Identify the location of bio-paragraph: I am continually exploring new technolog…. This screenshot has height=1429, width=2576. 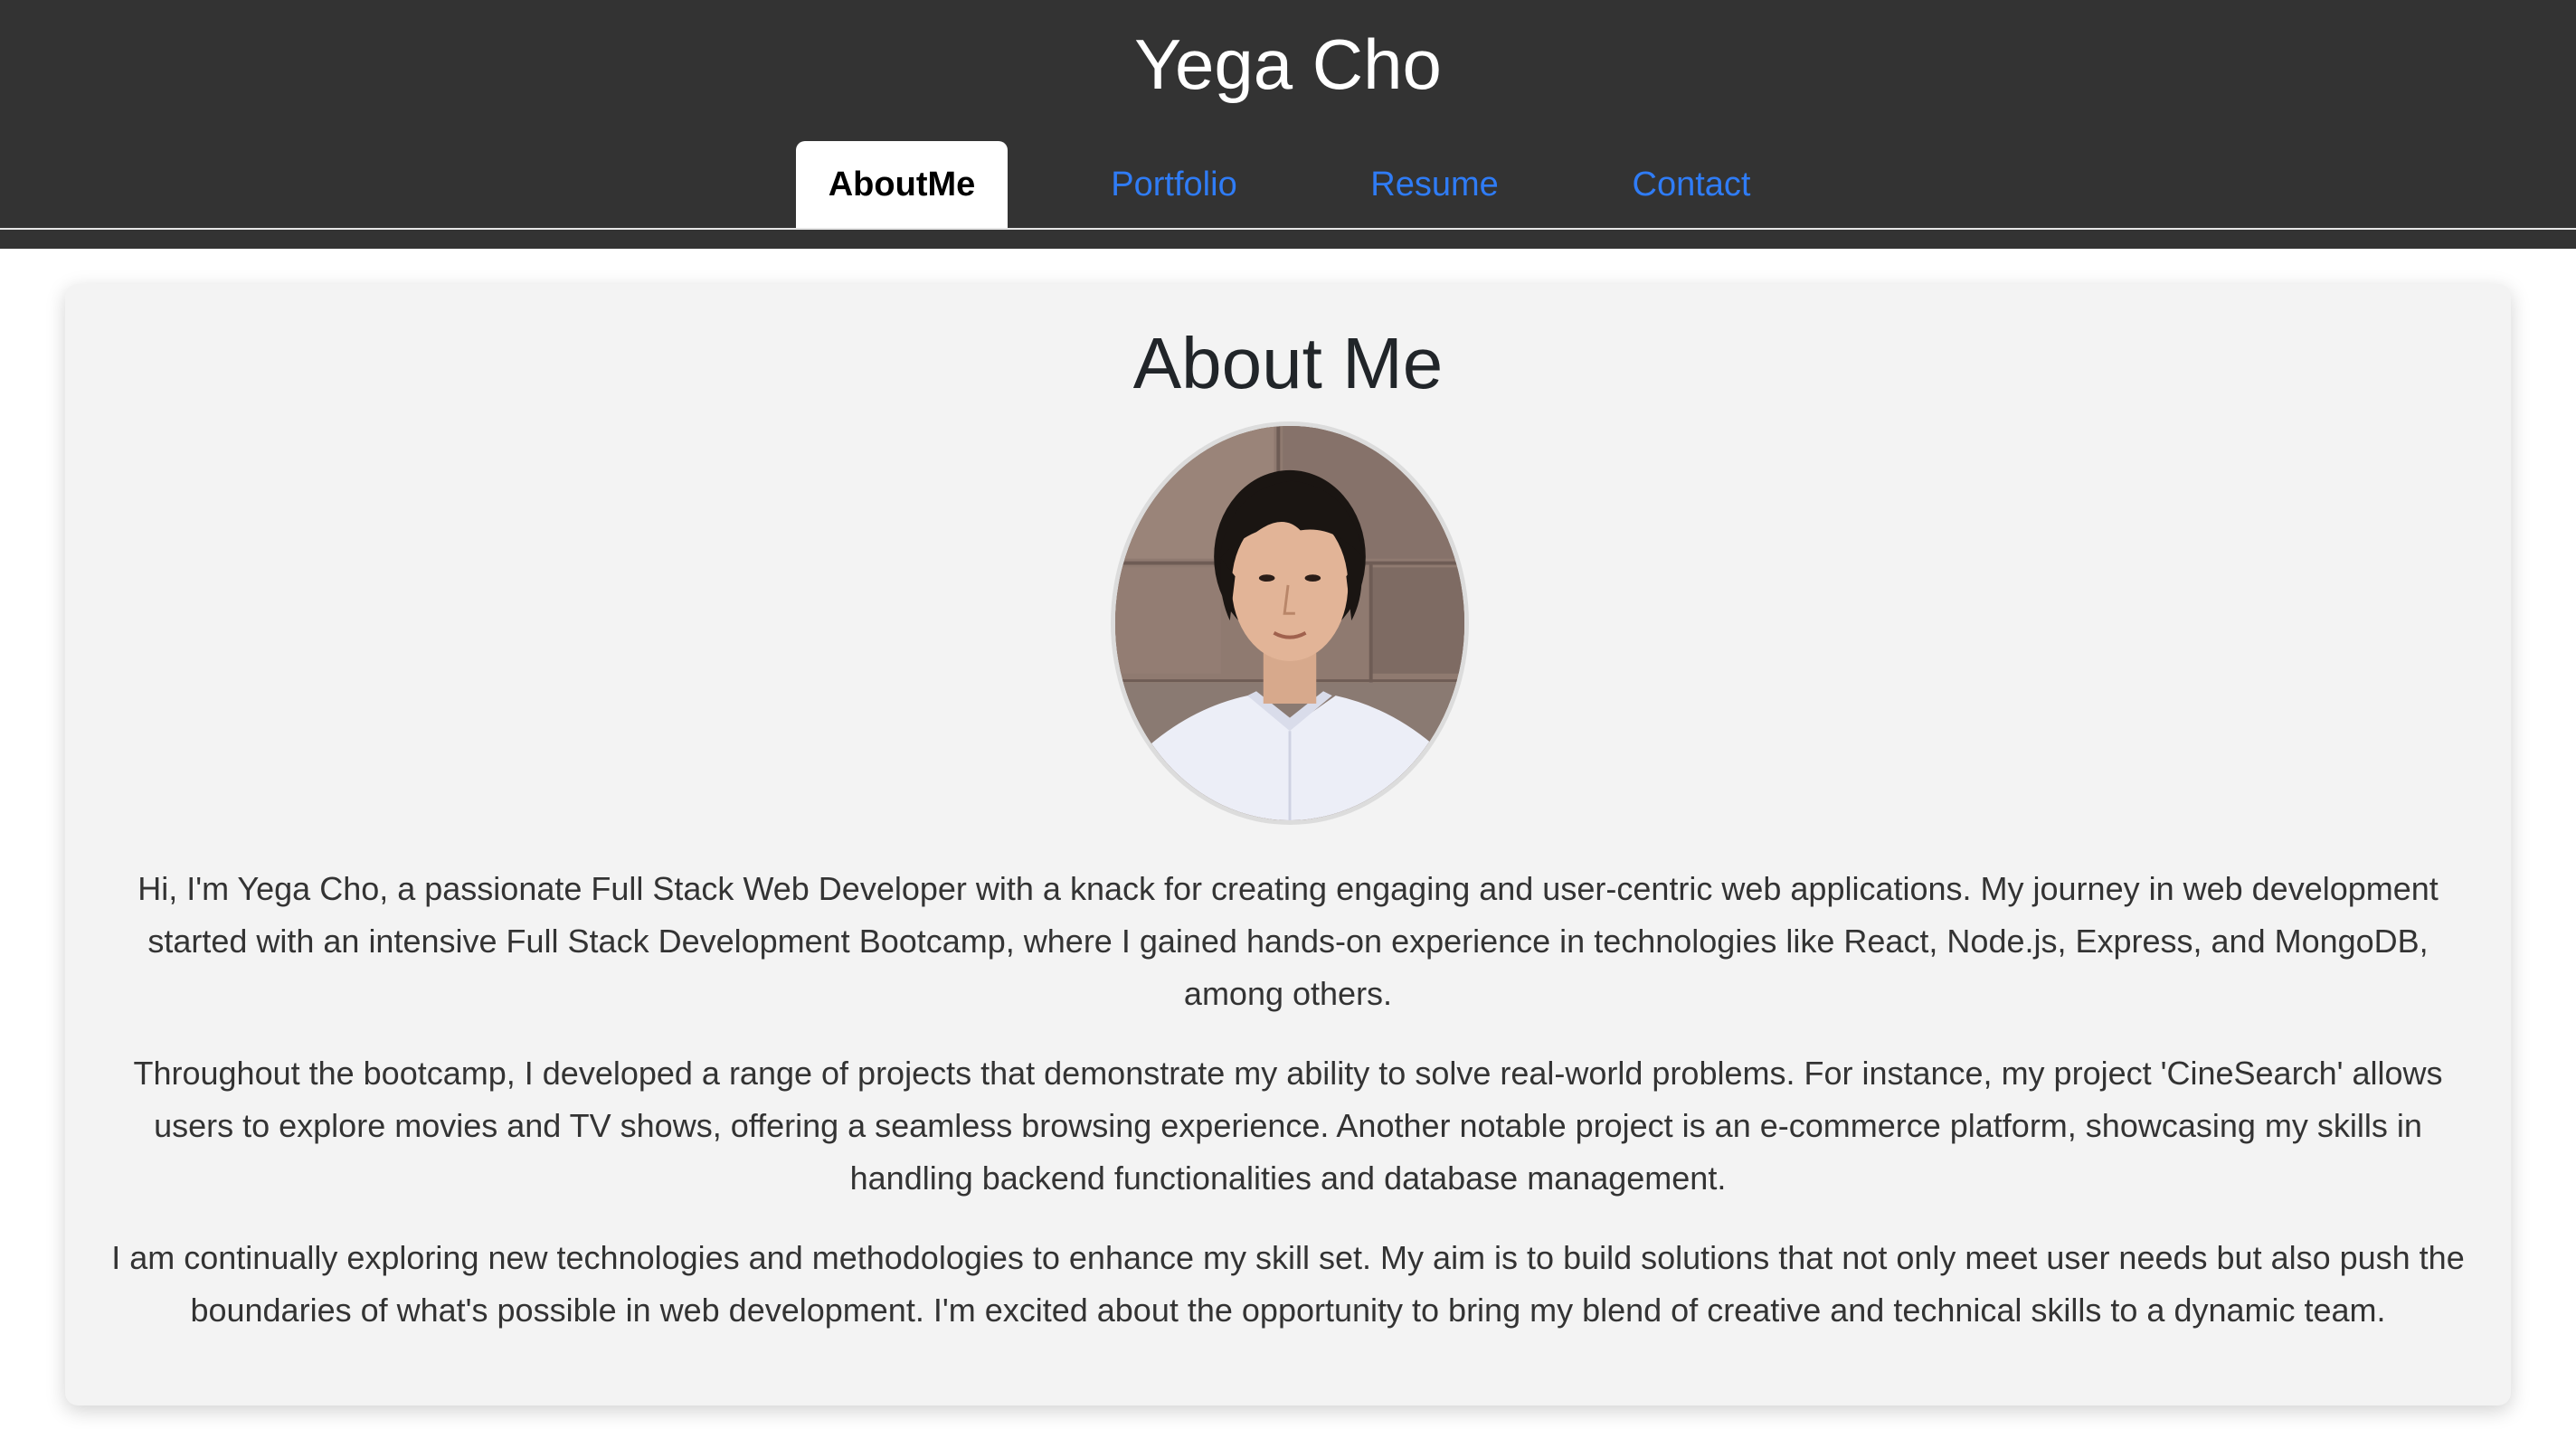
(1288, 1284).